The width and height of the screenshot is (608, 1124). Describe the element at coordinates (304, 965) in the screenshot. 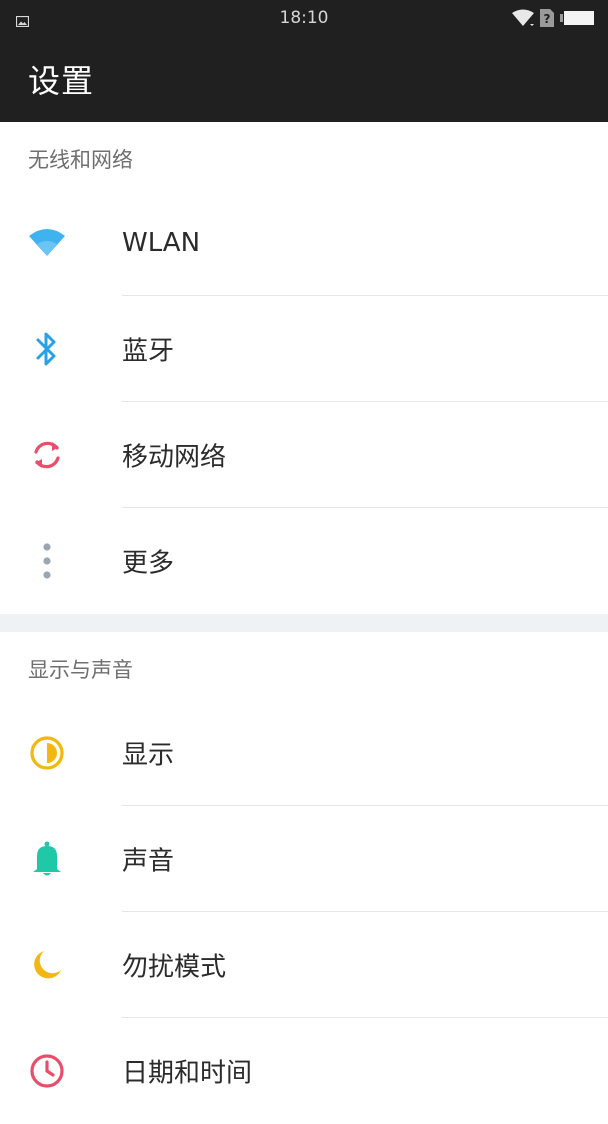

I see `settings-item-do-not-disturb: 勿扰模式` at that location.